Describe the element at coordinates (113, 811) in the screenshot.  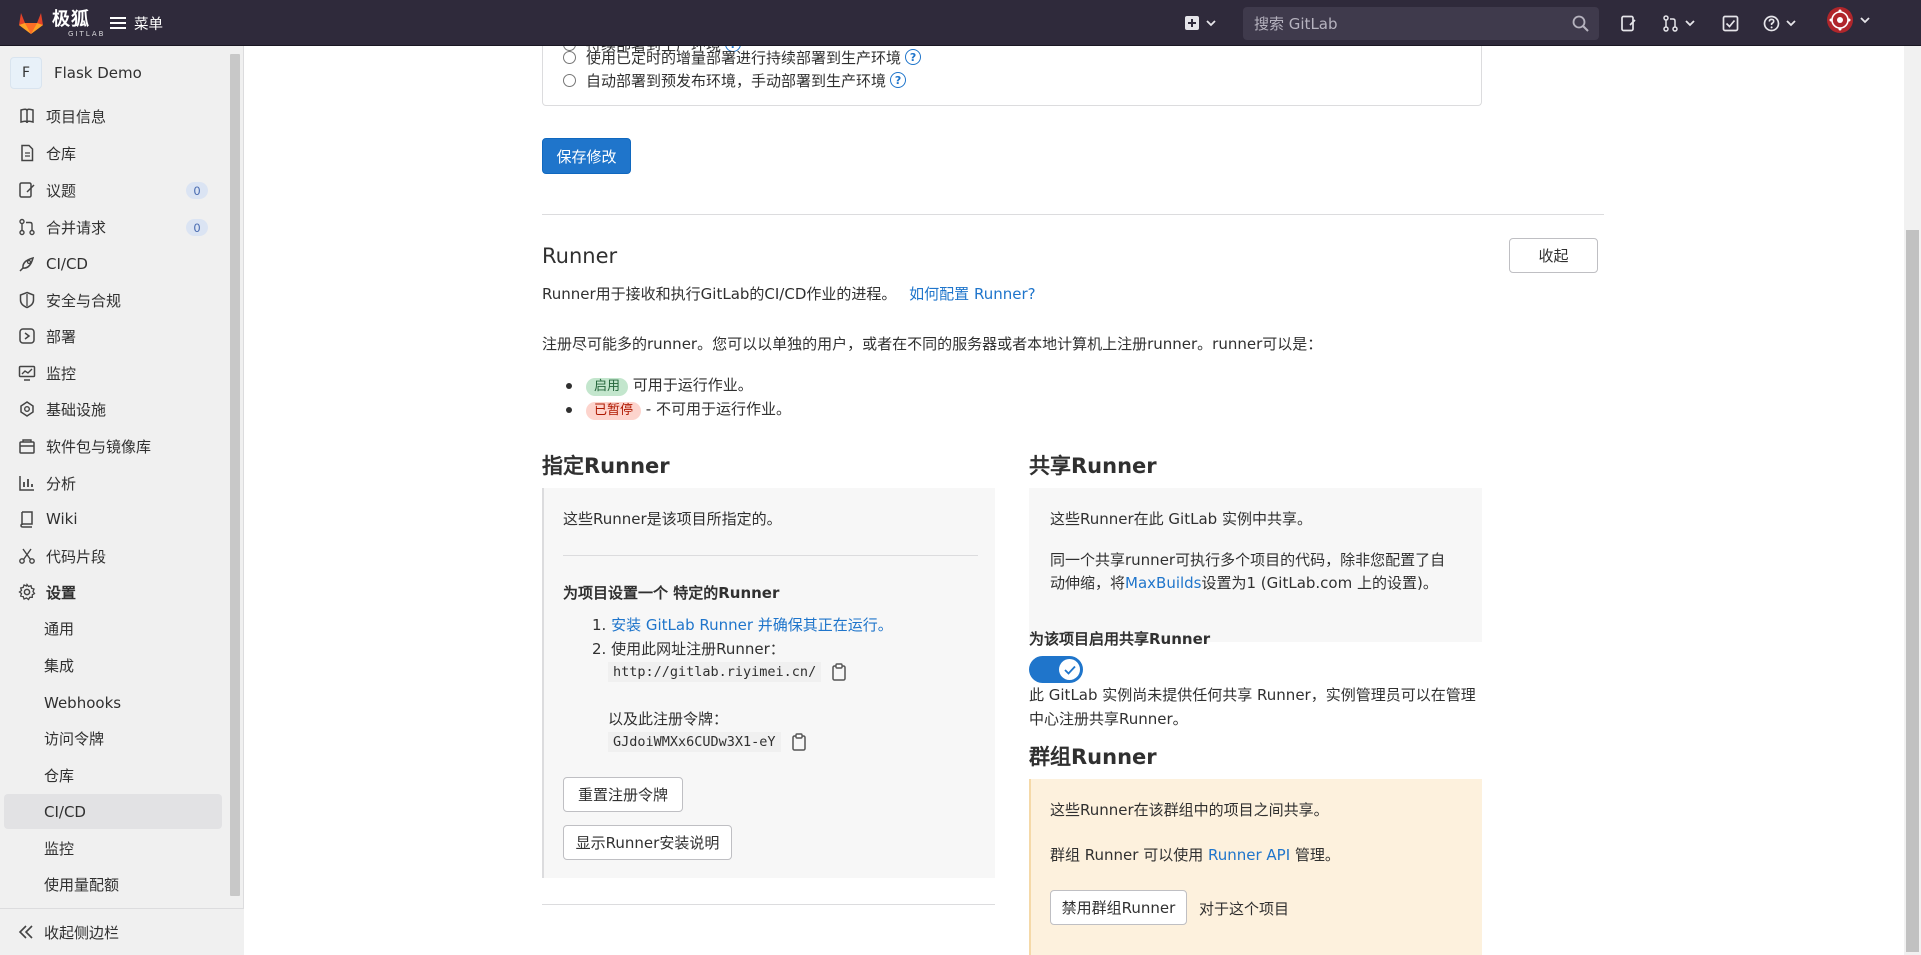
I see `sidebar-subitem-cicd: CI/CD` at that location.